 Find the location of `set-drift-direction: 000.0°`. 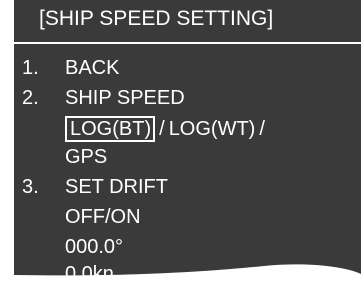

set-drift-direction: 000.0° is located at coordinates (94, 247).